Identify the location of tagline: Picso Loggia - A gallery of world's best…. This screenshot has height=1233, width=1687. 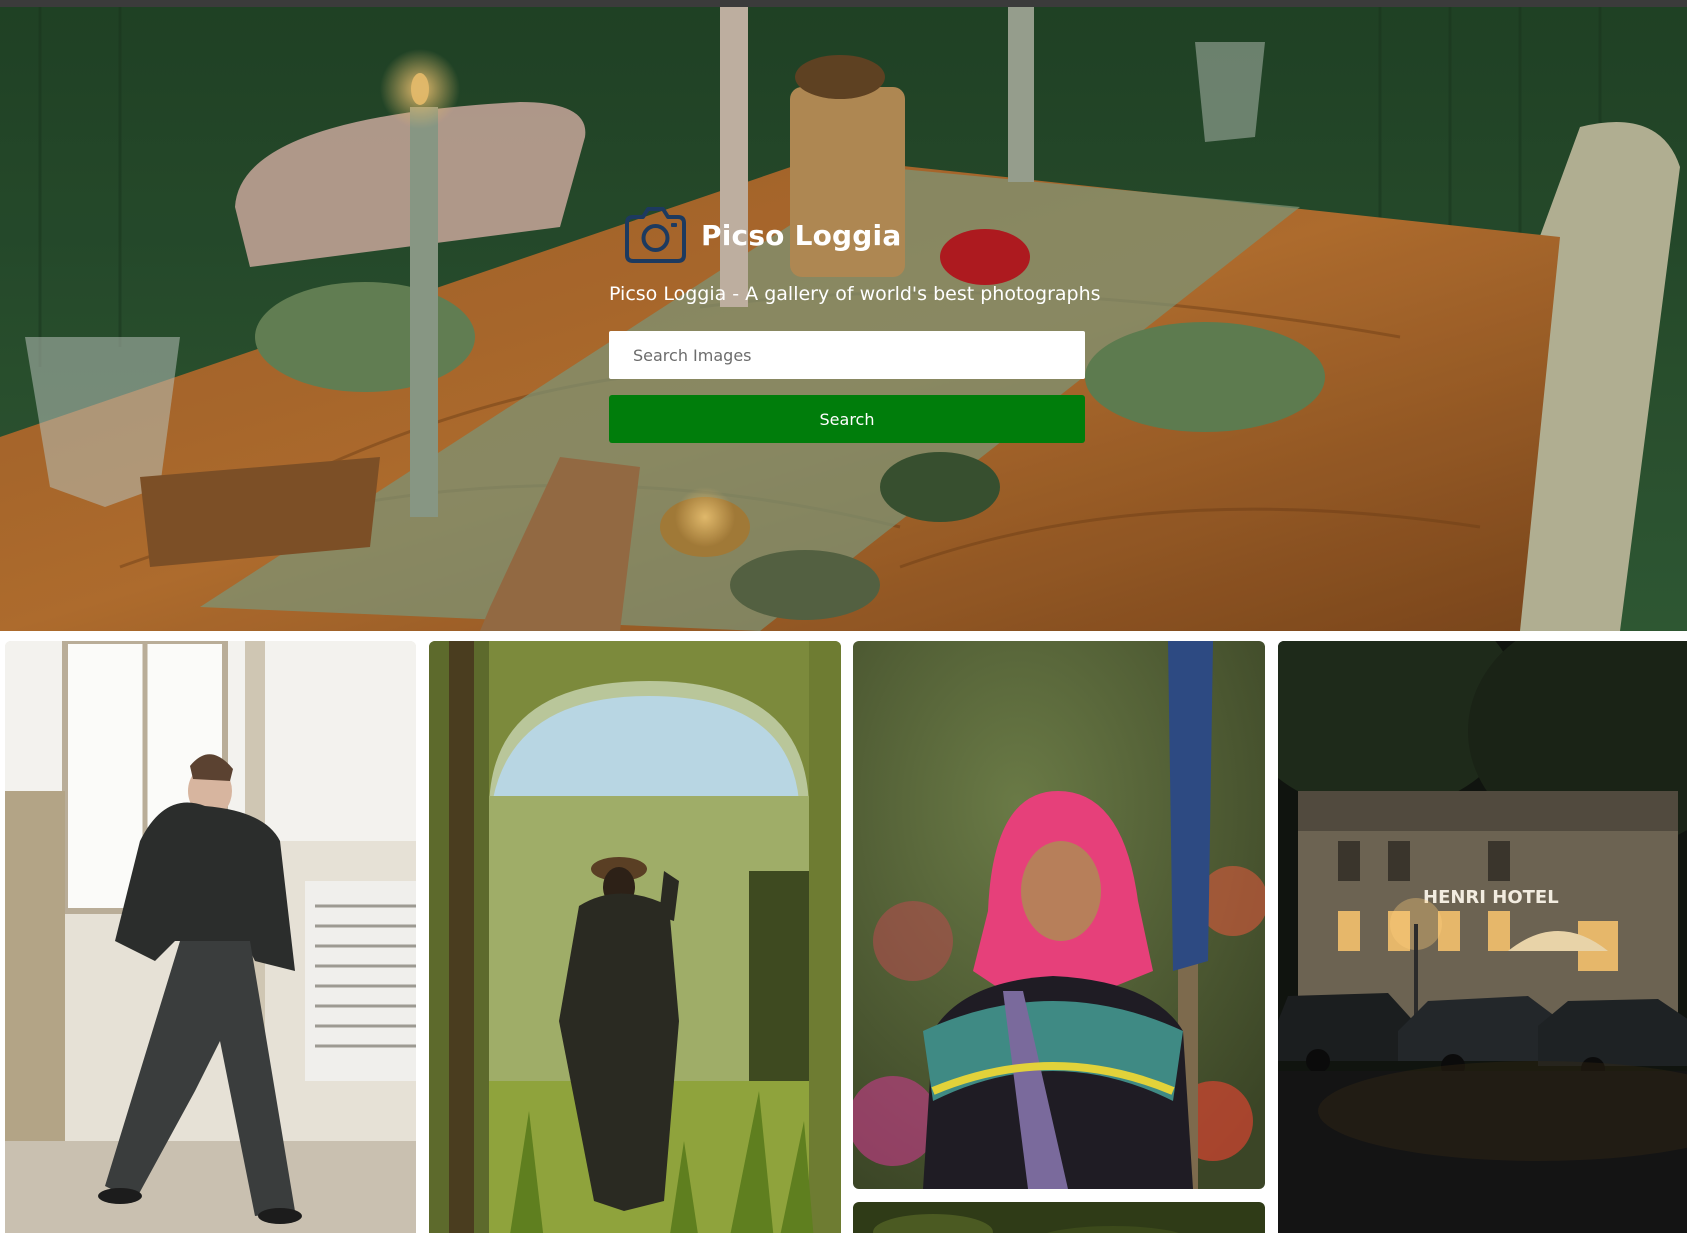
(855, 294).